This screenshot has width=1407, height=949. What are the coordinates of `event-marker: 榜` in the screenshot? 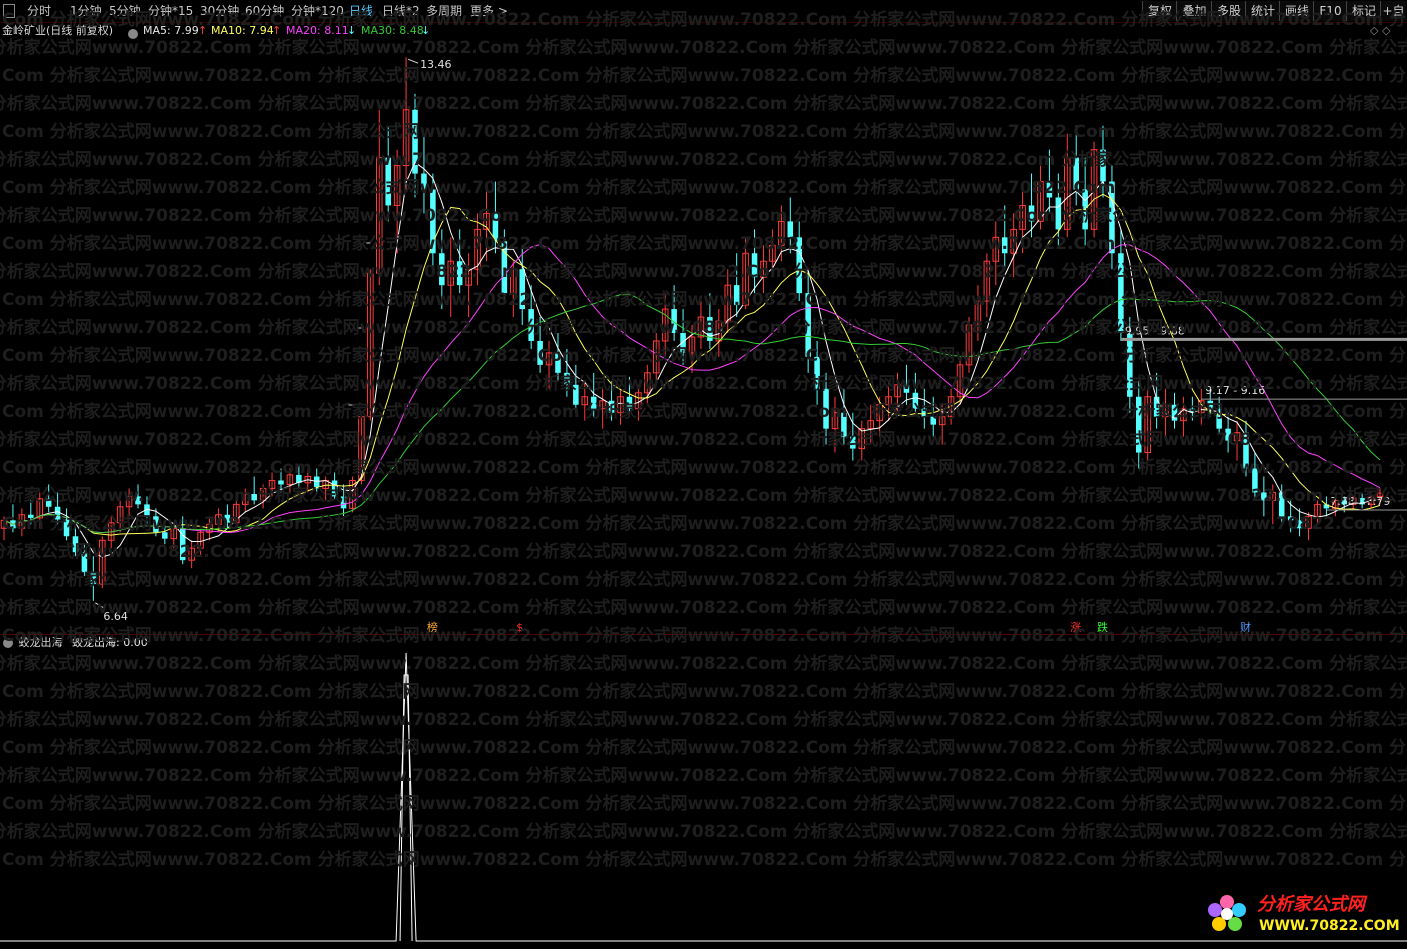 It's located at (432, 626).